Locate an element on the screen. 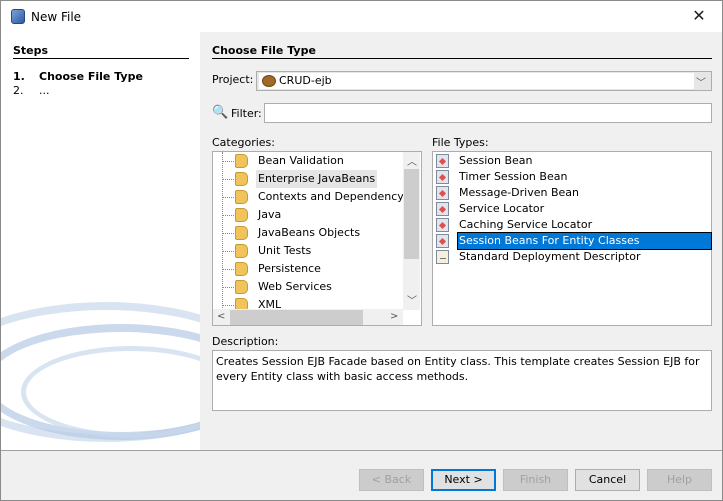 This screenshot has width=723, height=501. tree-item: Java is located at coordinates (308, 215).